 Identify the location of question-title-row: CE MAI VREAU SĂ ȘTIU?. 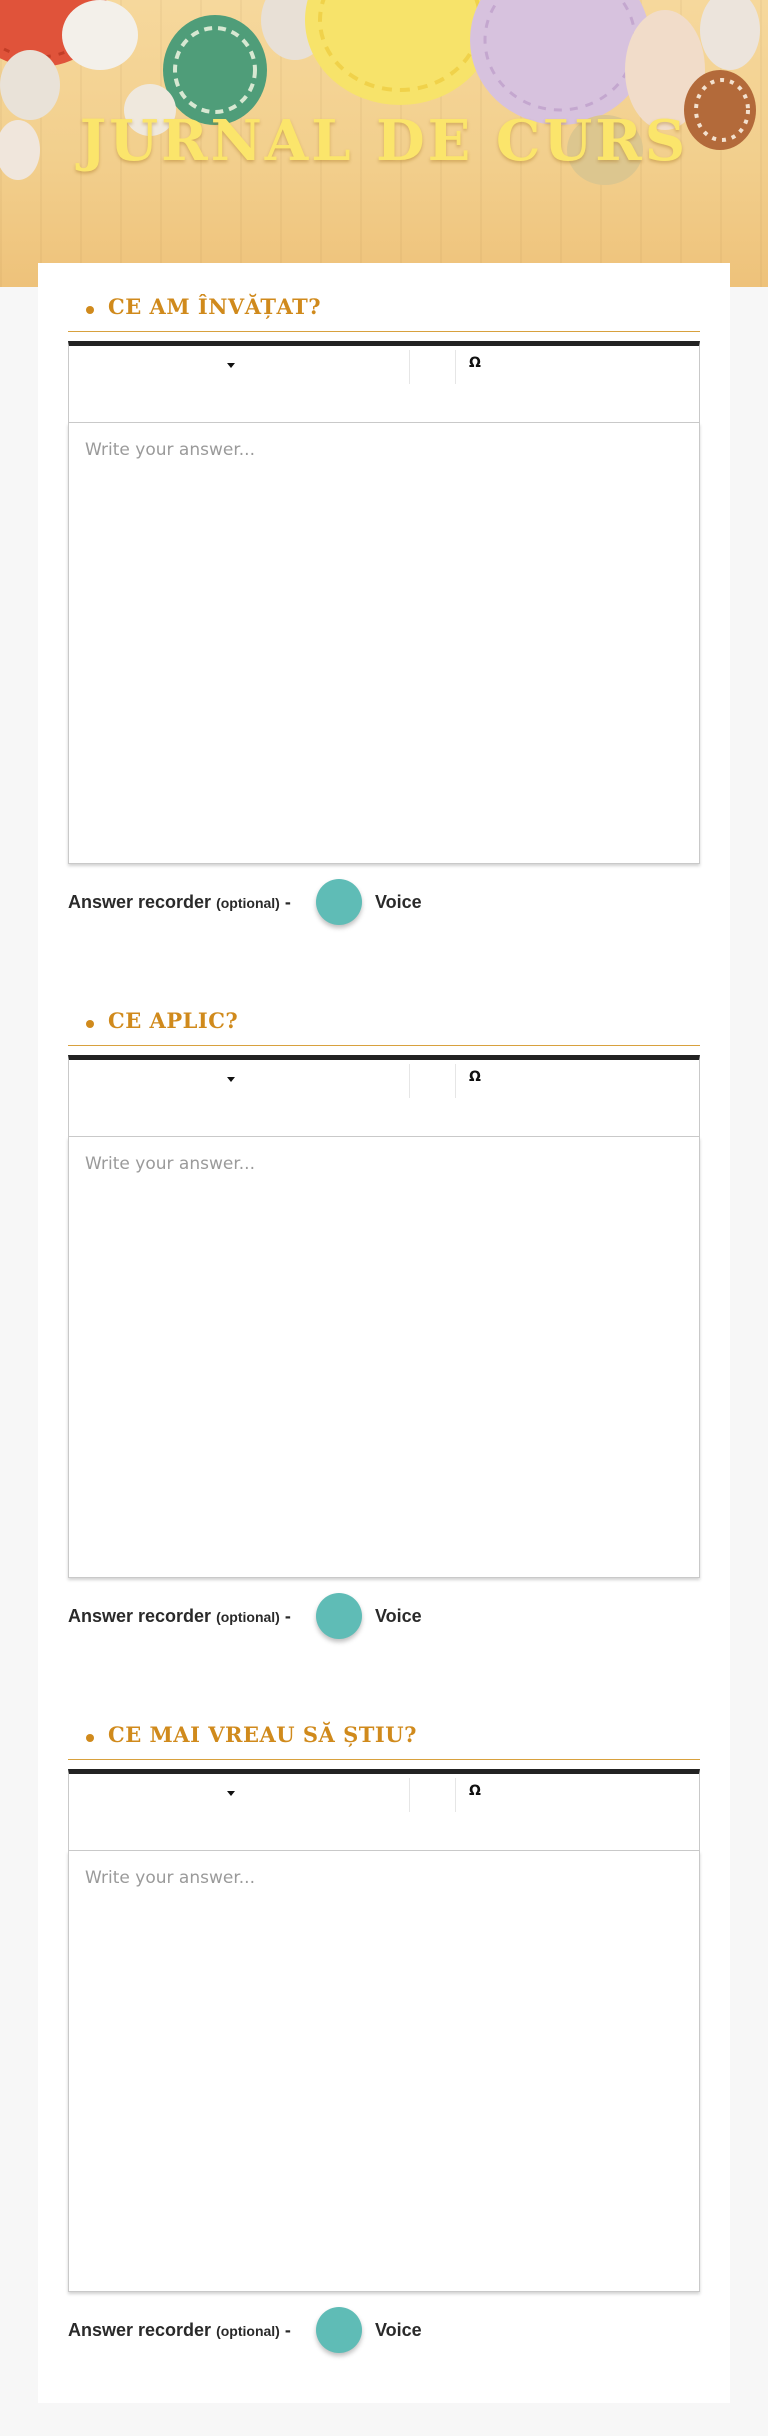
(384, 1739).